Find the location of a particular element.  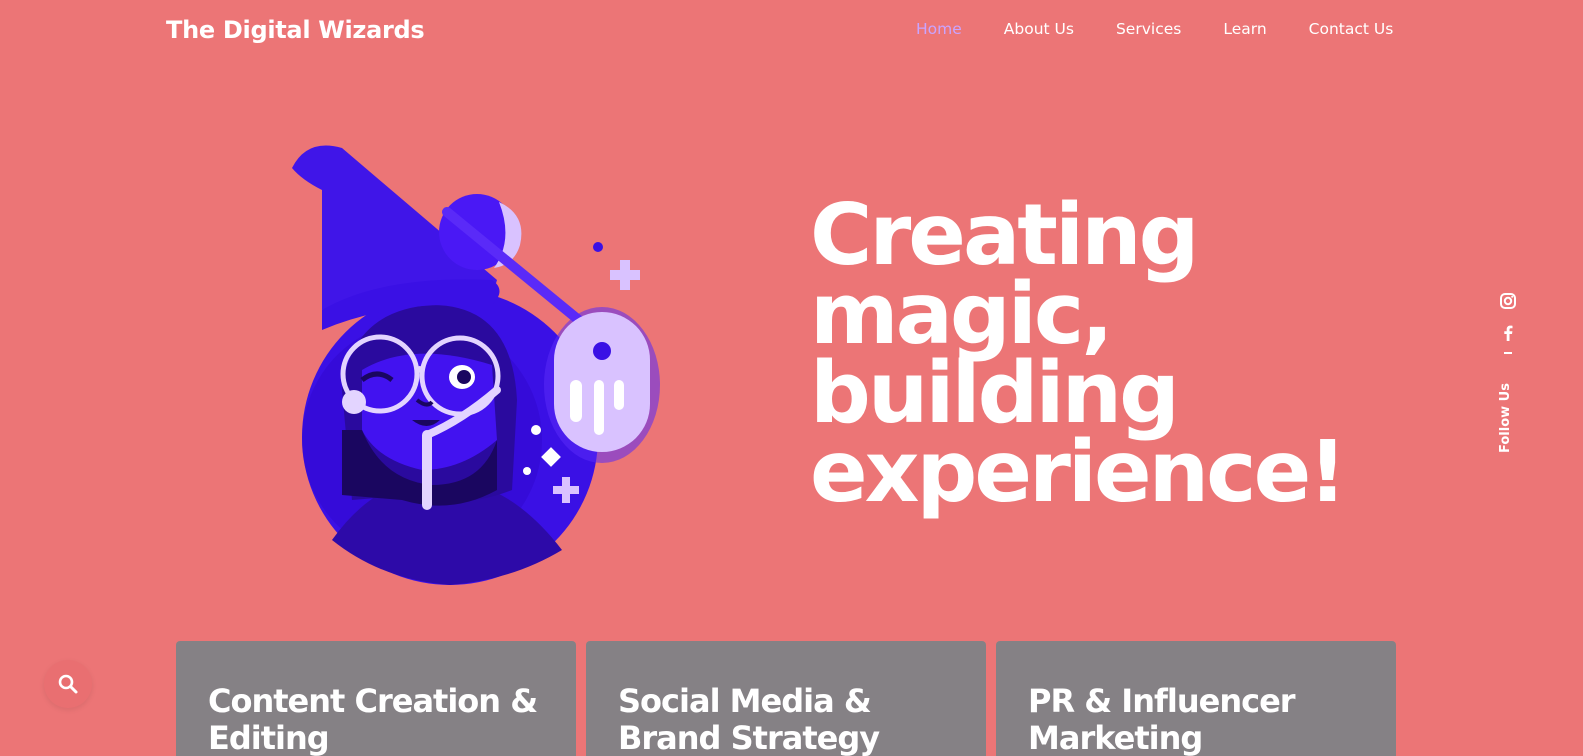

instagram-icon is located at coordinates (1508, 301).